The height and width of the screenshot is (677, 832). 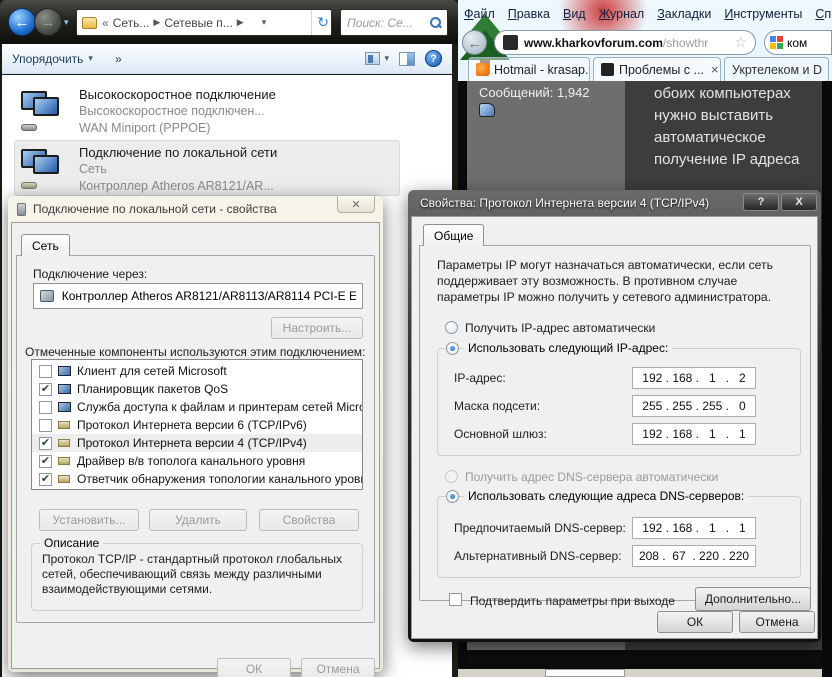 What do you see at coordinates (715, 69) in the screenshot?
I see `tab-close-icon: ×` at bounding box center [715, 69].